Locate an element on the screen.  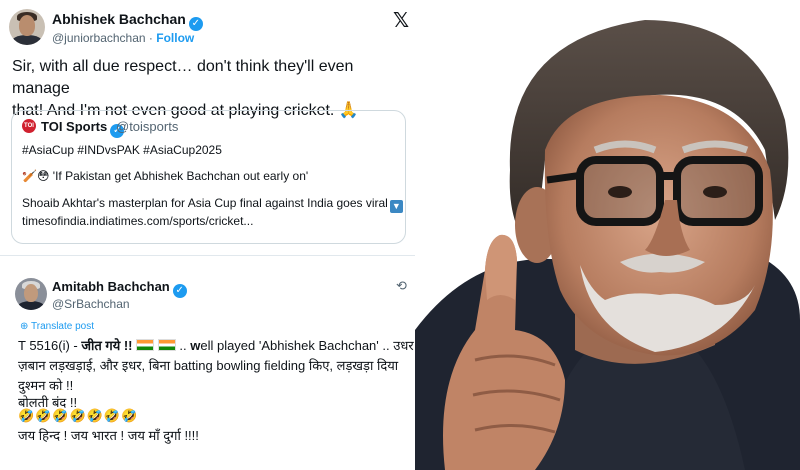
translate-post-link: ⊕ Translate post is located at coordinates (57, 326).